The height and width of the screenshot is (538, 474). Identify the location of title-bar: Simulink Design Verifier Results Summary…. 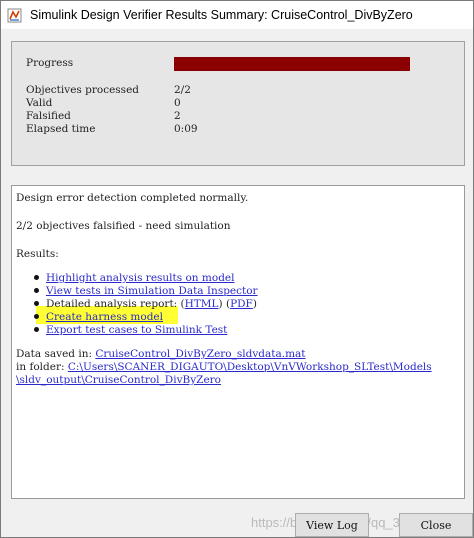
(237, 15).